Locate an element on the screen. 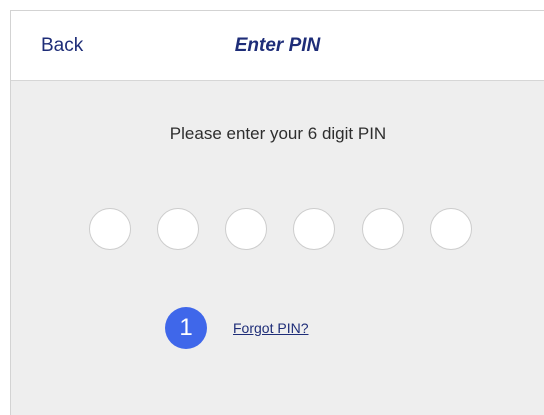  page-title: Enter PIN is located at coordinates (277, 45).